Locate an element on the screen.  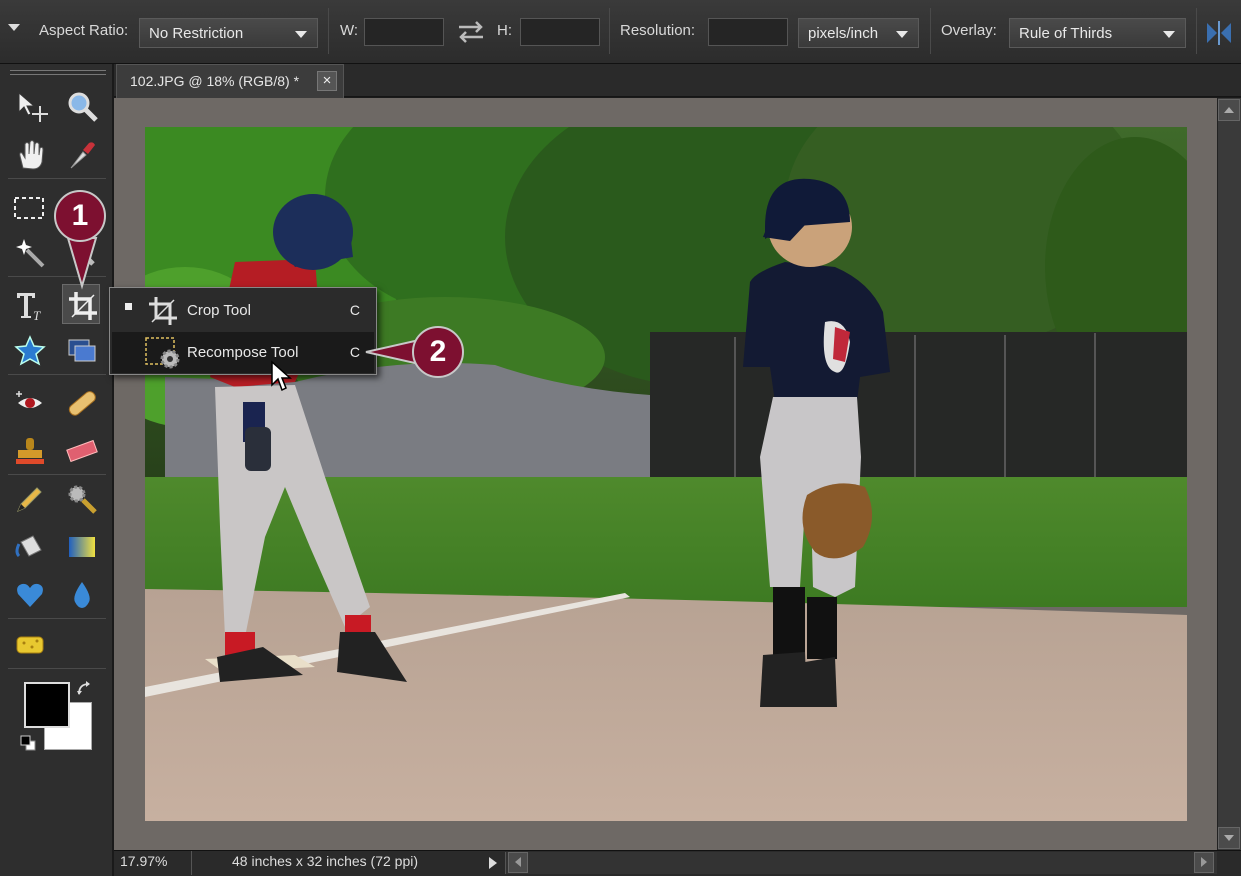
menu-item-recompose-tool: Recompose Tool C is located at coordinates (243, 352).